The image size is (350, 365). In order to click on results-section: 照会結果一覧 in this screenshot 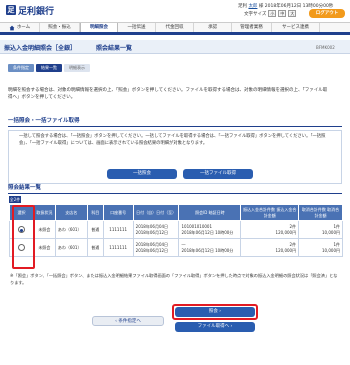, I will do `click(175, 188)`.